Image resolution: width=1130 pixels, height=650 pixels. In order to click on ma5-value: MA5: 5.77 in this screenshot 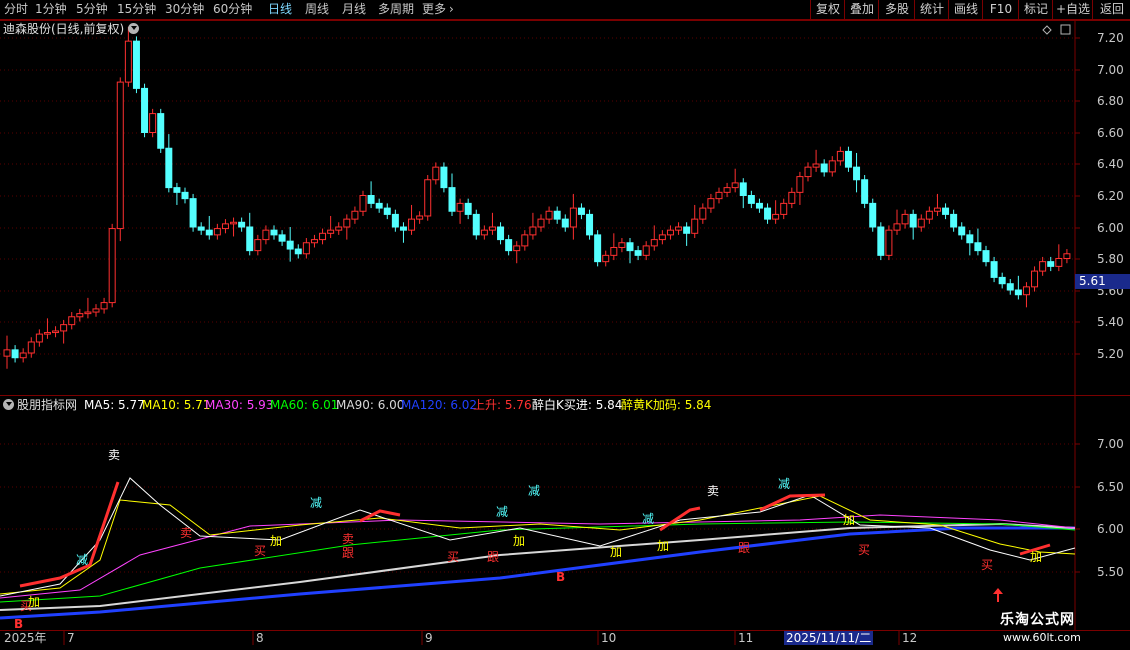, I will do `click(114, 405)`.